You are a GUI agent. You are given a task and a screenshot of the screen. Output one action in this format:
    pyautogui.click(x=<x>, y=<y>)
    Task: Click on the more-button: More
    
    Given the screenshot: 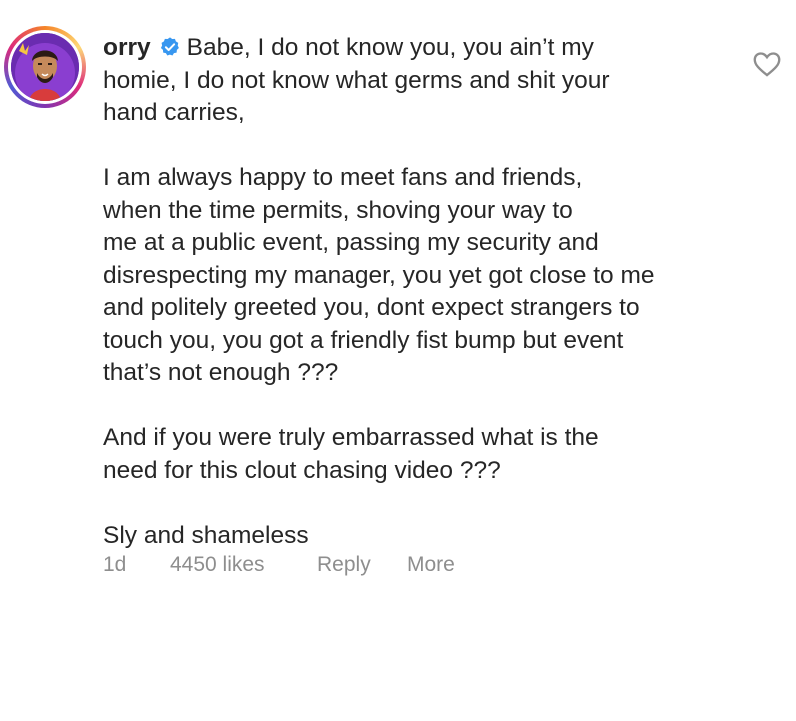 What is the action you would take?
    pyautogui.click(x=431, y=565)
    